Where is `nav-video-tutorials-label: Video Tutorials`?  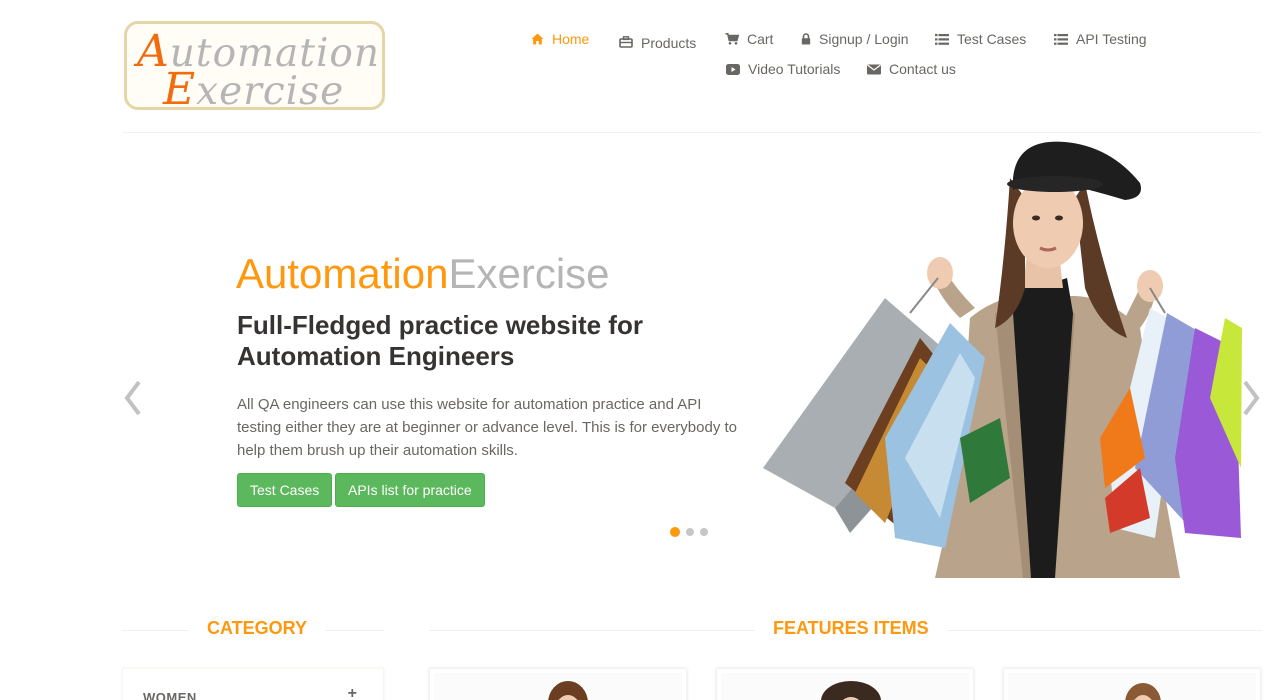 nav-video-tutorials-label: Video Tutorials is located at coordinates (794, 69).